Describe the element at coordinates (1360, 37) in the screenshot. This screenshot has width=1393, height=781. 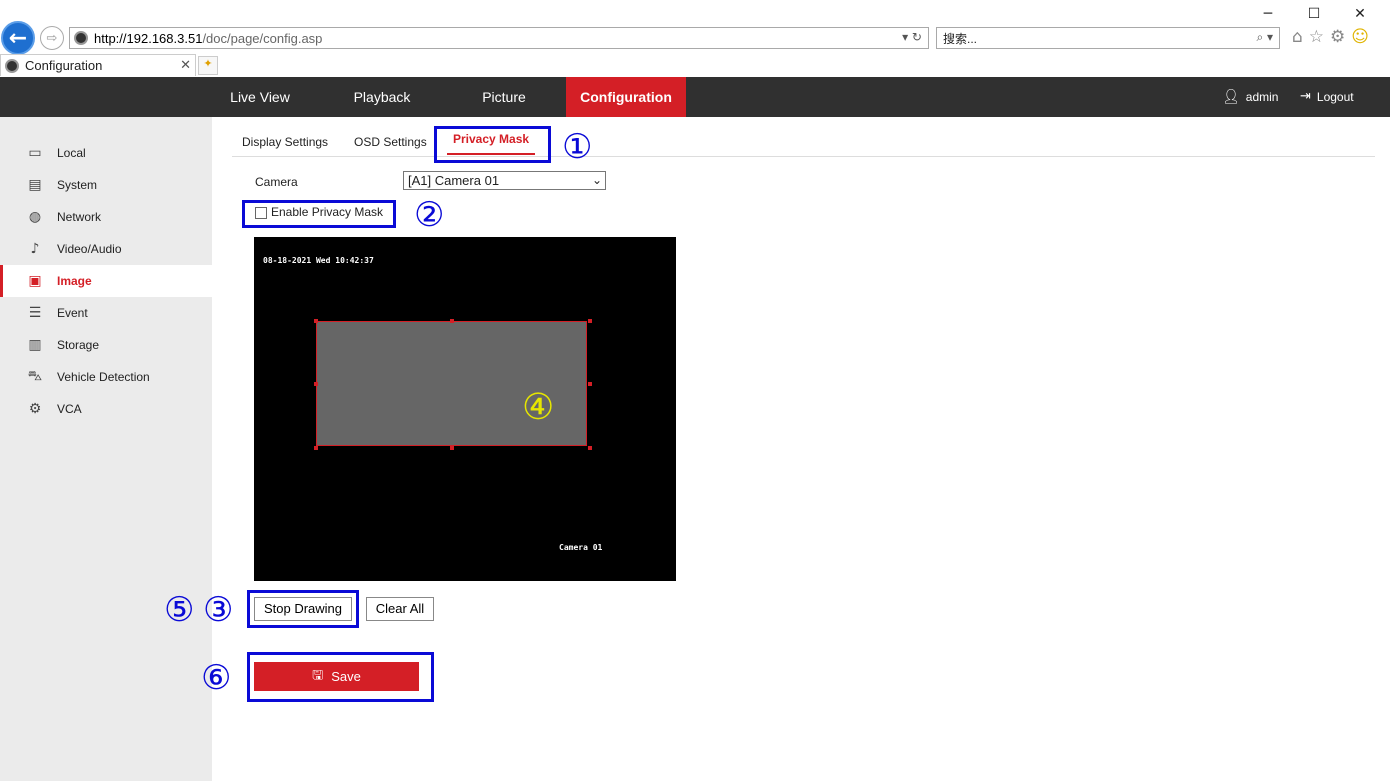
I see `feedback-smiley-icon: ☺` at that location.